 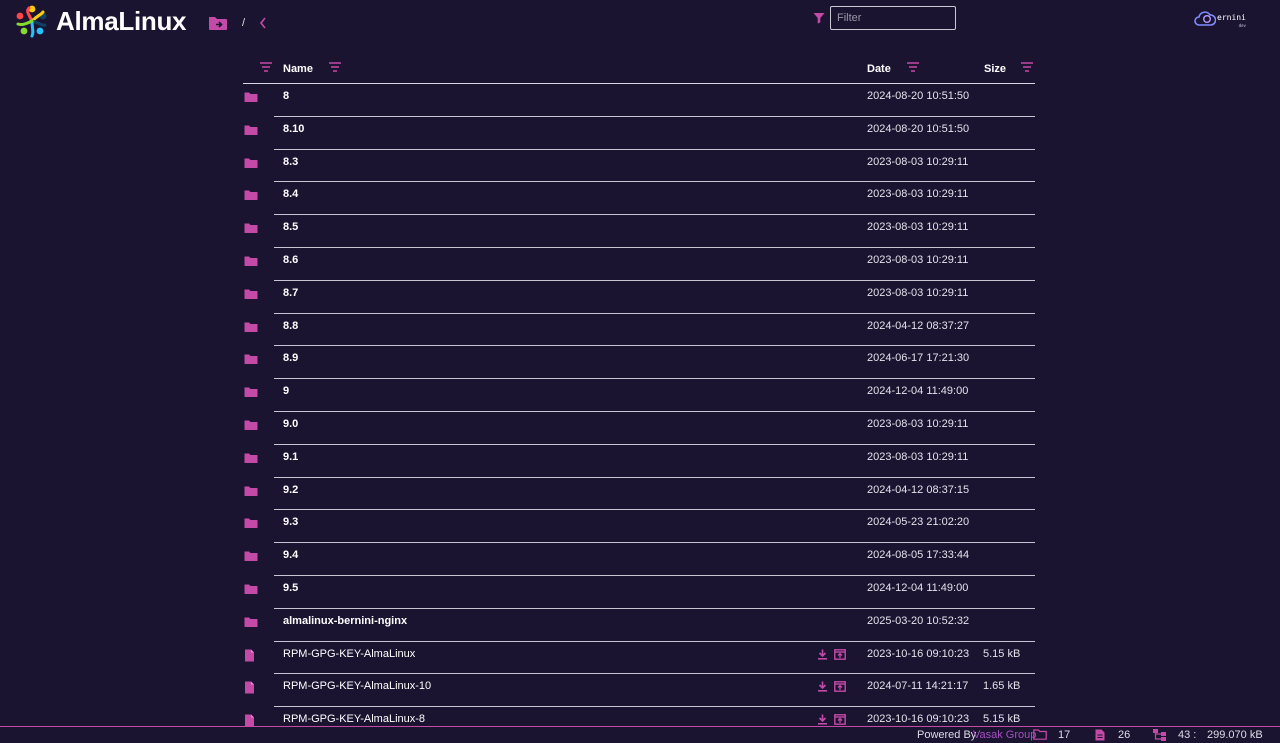 I want to click on name-sort-icon, so click(x=335, y=68).